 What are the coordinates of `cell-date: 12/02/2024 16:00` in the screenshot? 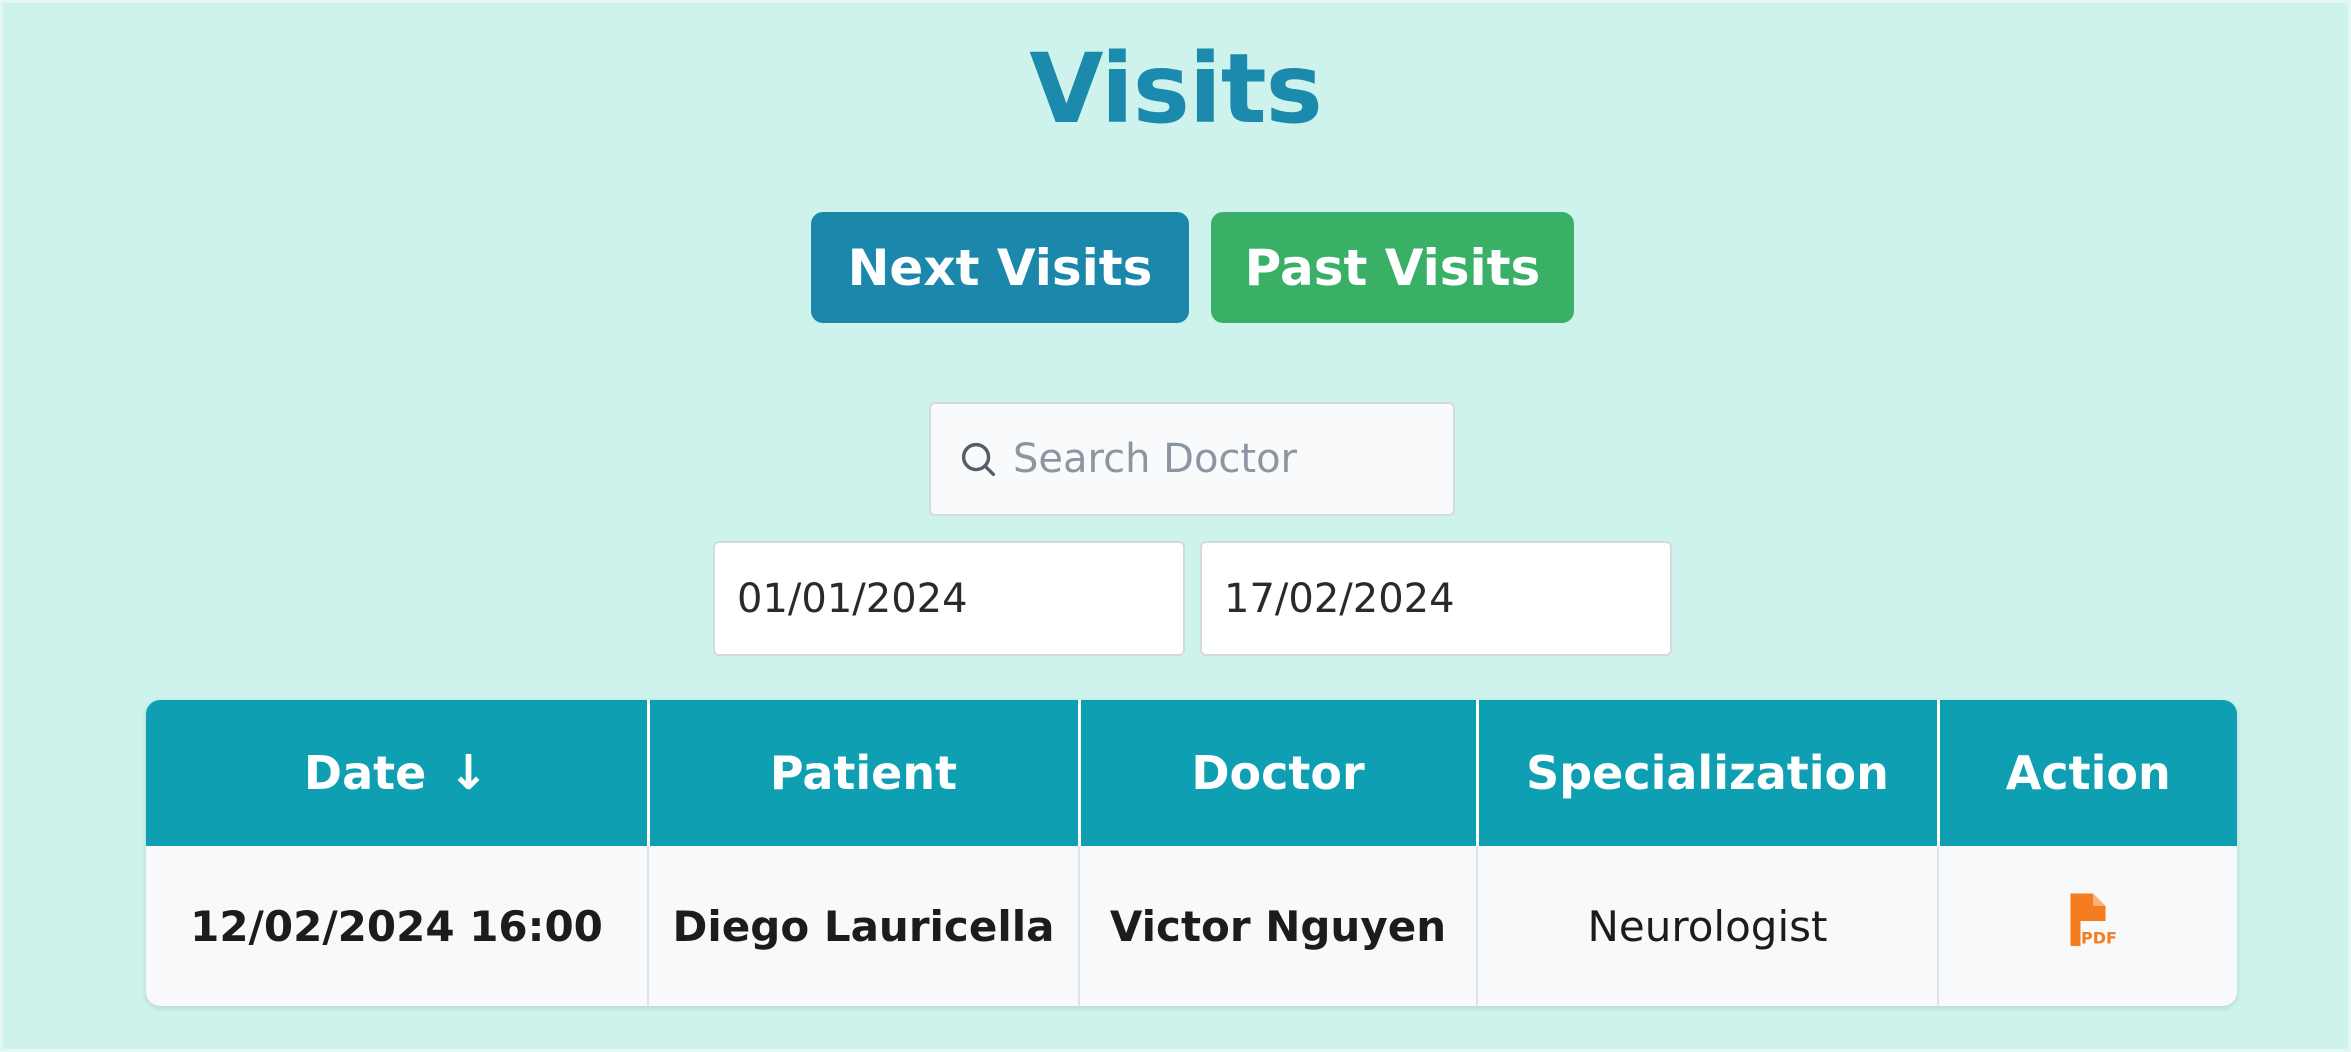 It's located at (397, 926).